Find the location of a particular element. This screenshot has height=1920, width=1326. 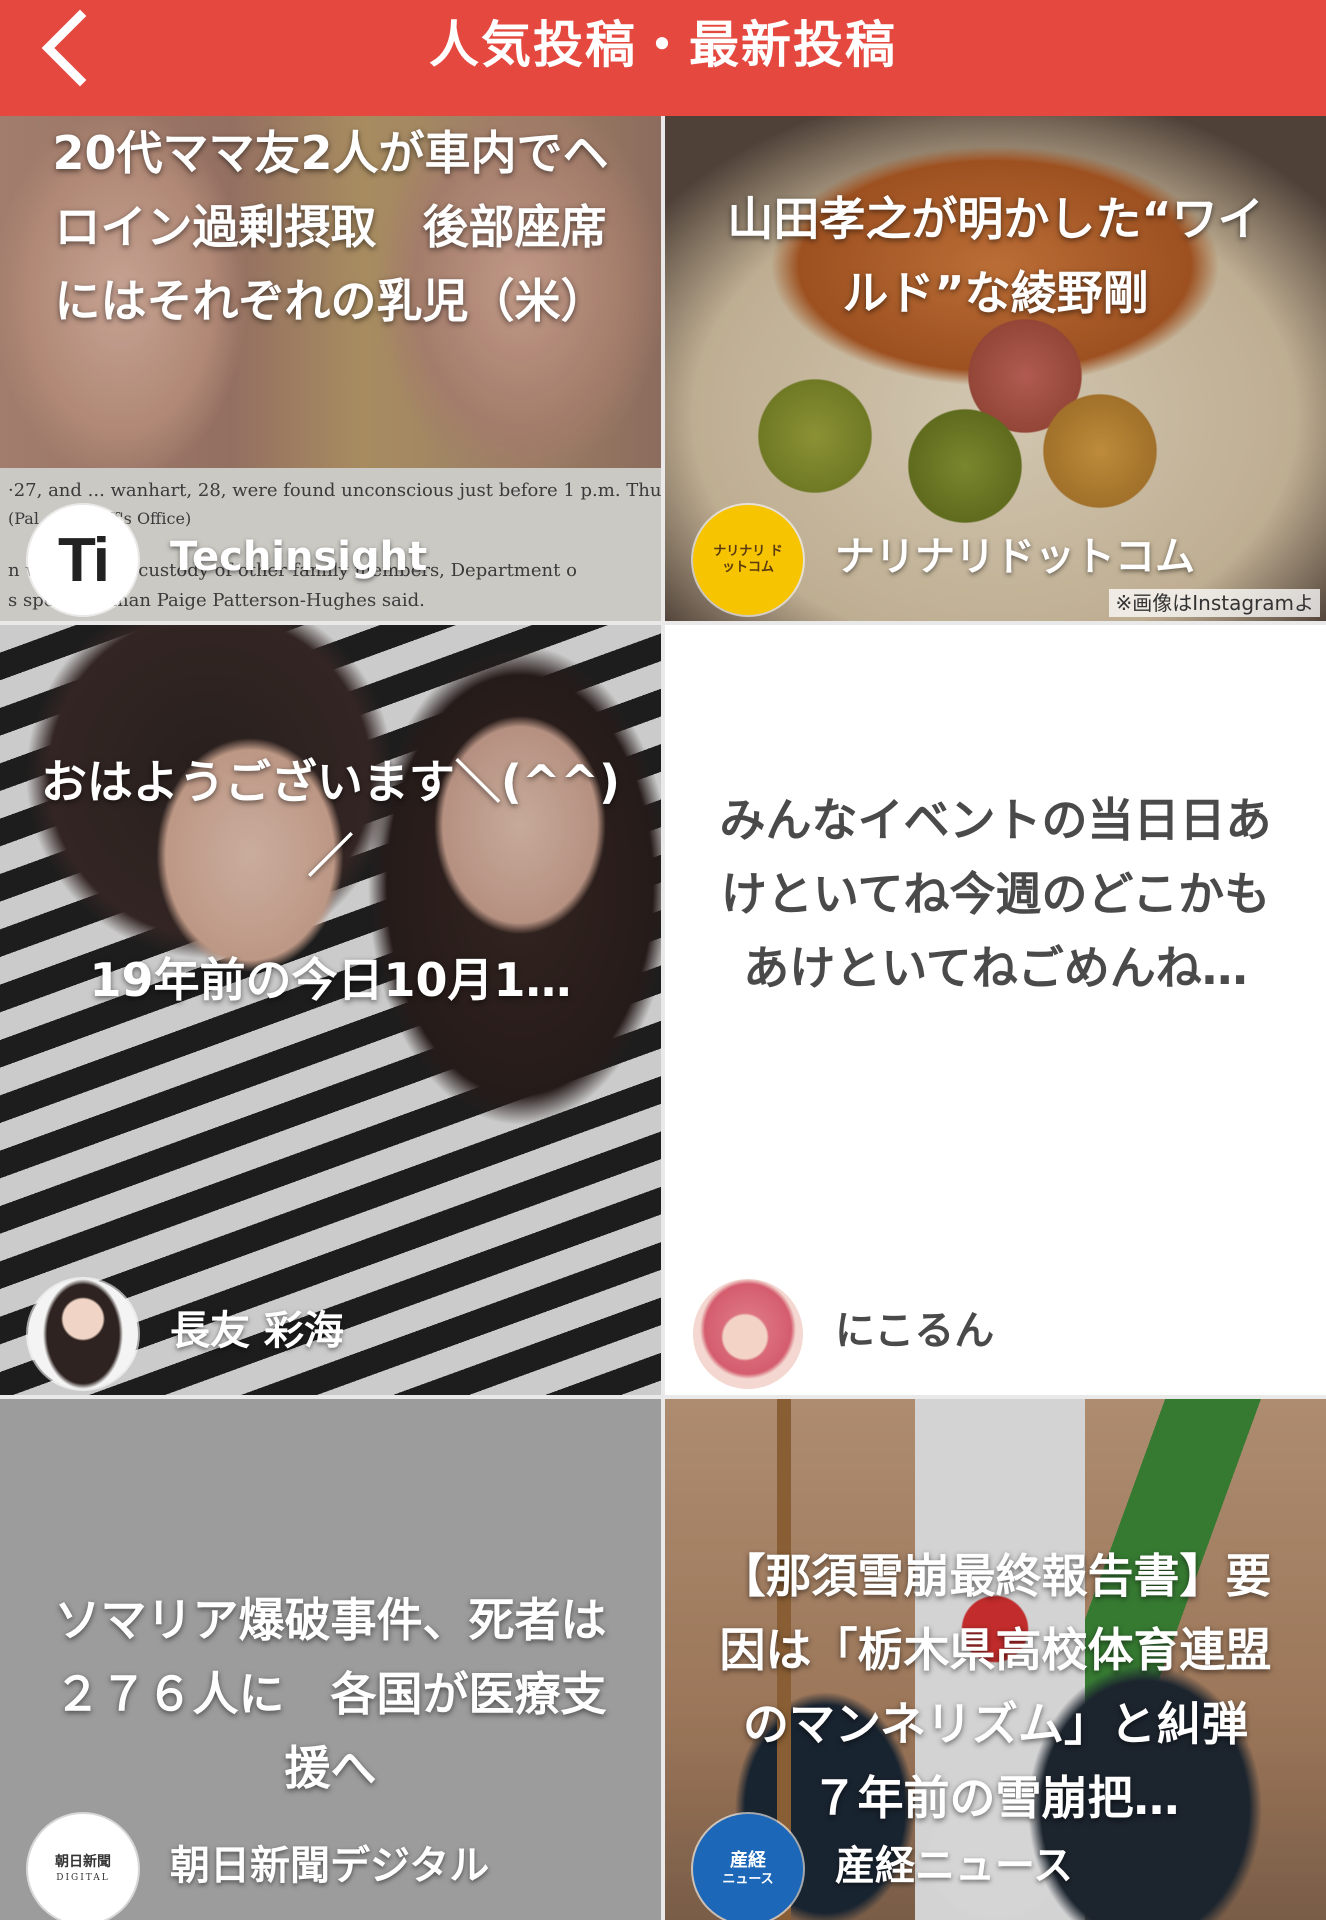

source-avatar: Ti is located at coordinates (83, 560).